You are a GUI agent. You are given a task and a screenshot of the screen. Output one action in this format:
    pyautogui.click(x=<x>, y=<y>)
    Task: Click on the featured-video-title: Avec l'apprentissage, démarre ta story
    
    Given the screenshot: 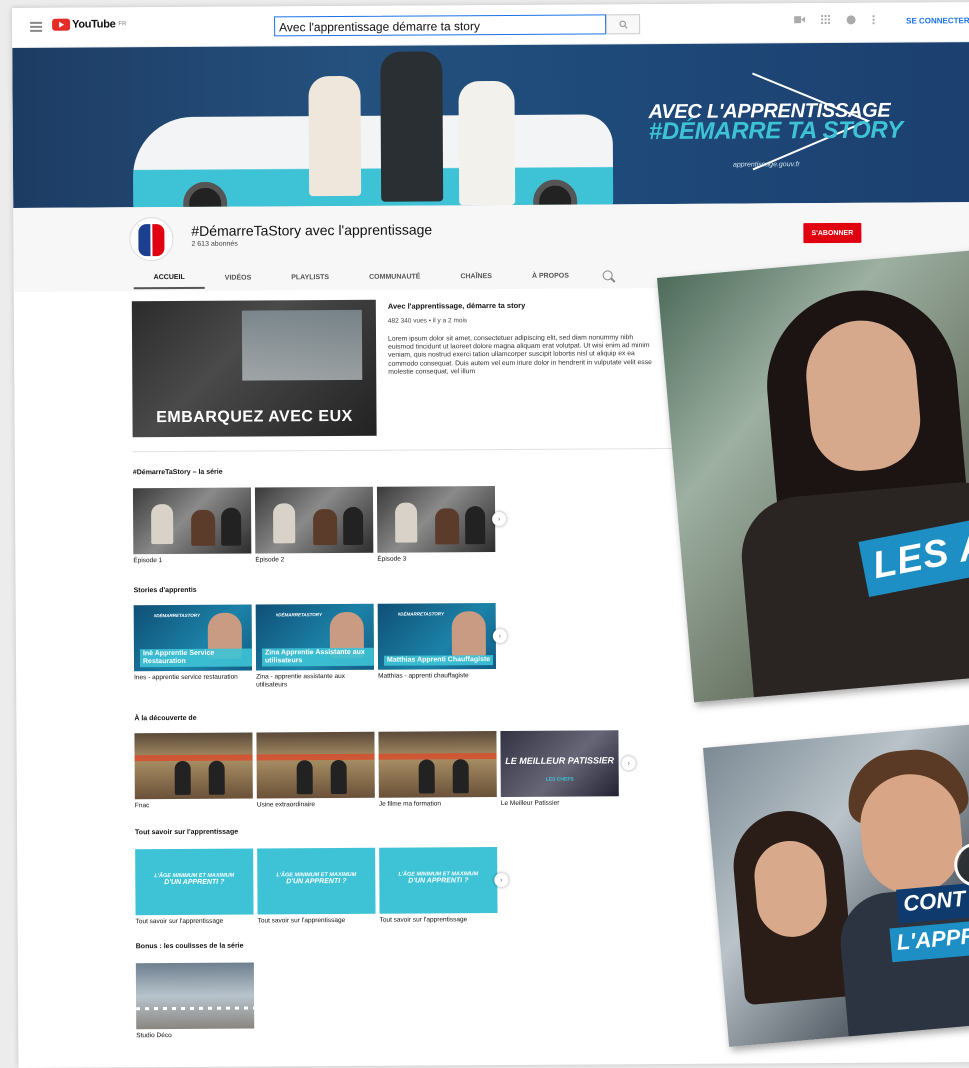 What is the action you would take?
    pyautogui.click(x=456, y=306)
    